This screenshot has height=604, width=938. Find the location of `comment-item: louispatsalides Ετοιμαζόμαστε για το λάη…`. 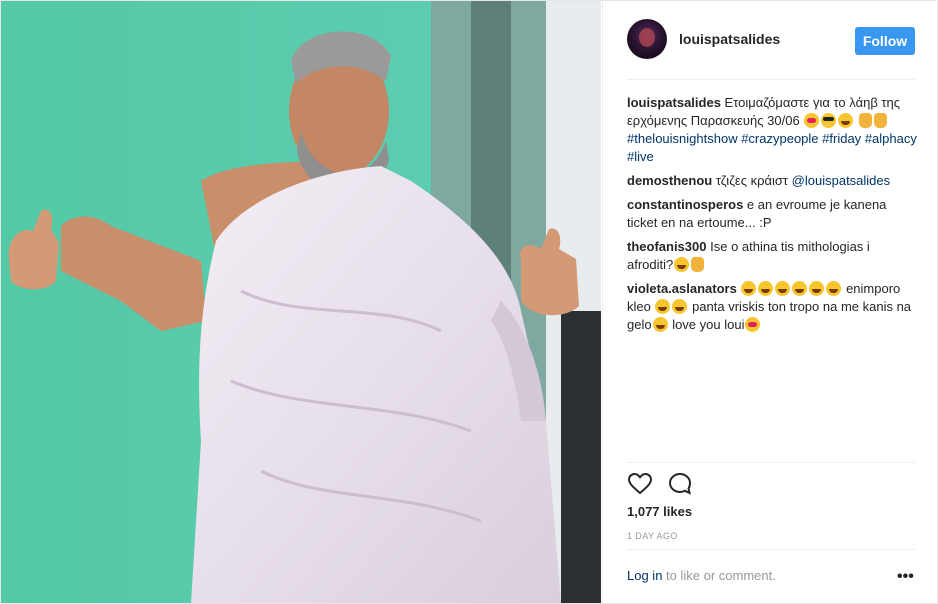

comment-item: louispatsalides Ετοιμαζόμαστε για το λάη… is located at coordinates (772, 130).